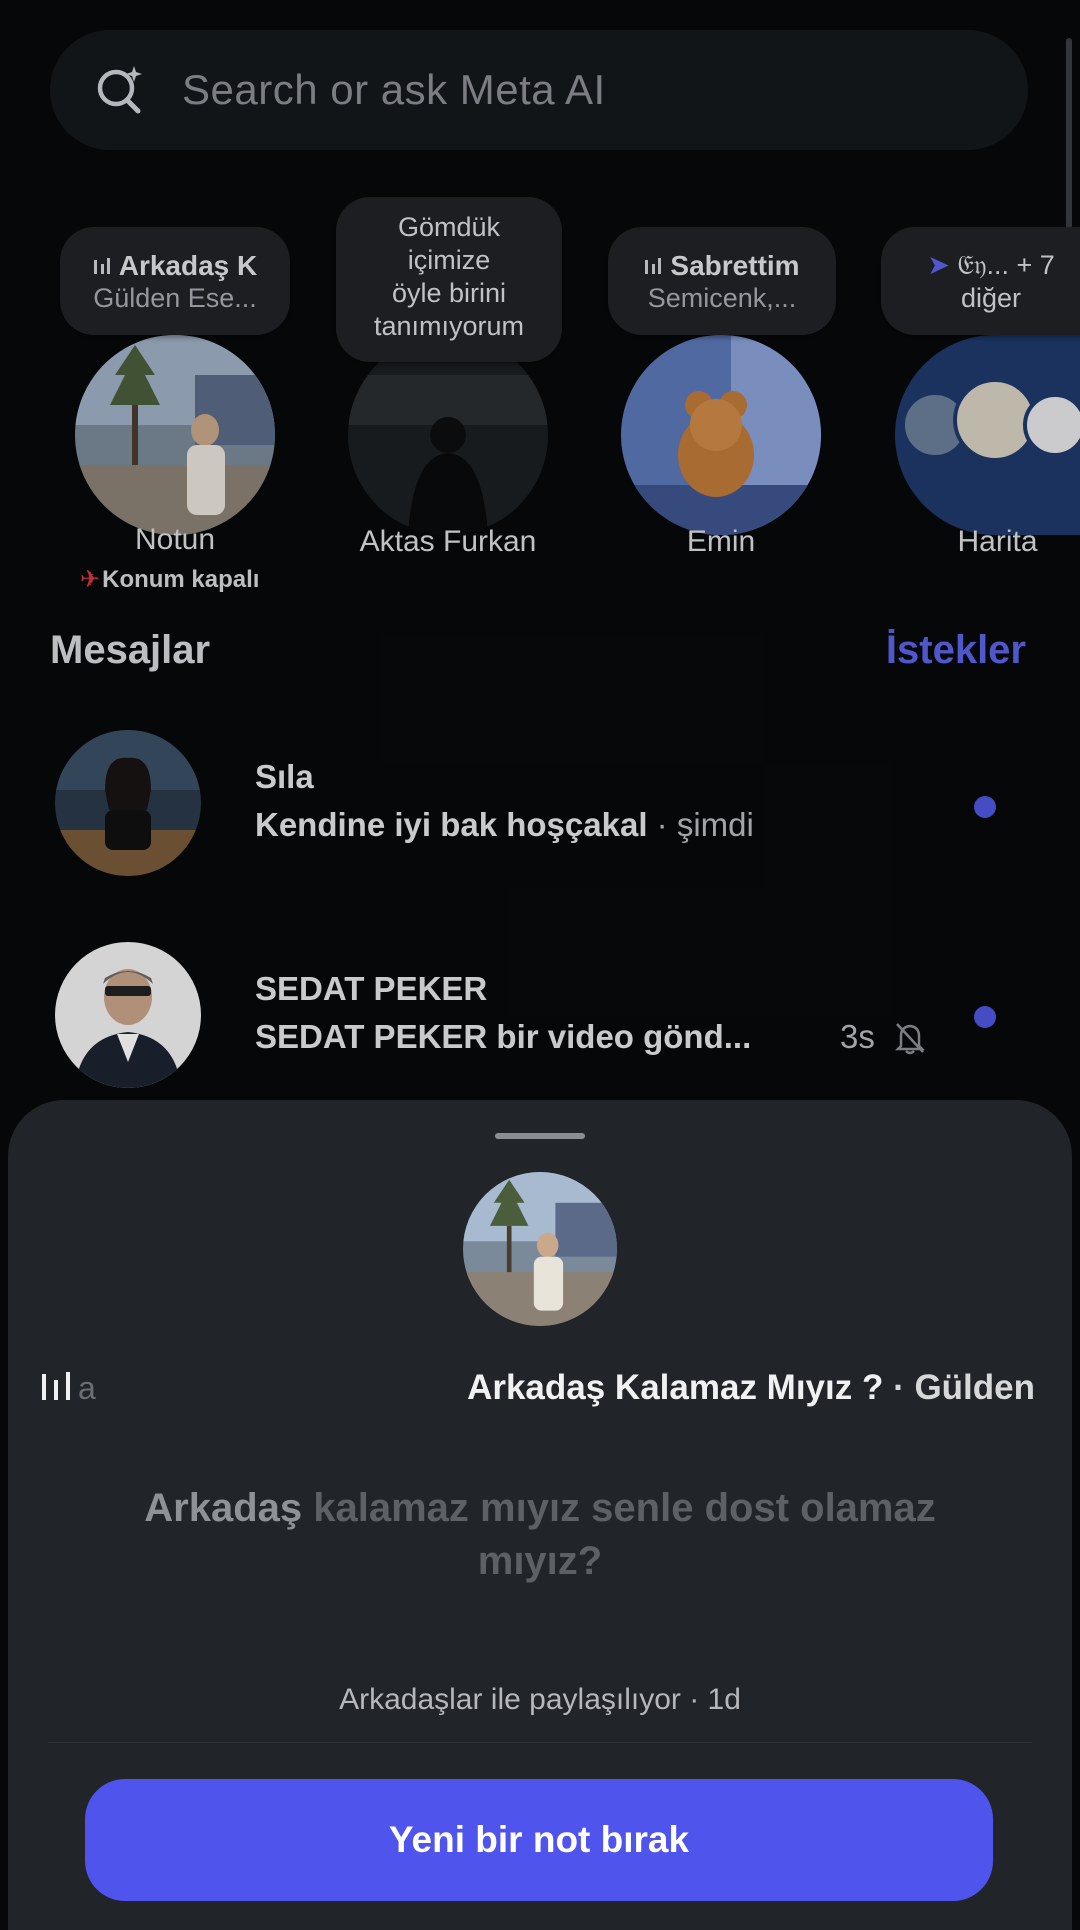 Image resolution: width=1080 pixels, height=1930 pixels. I want to click on sheet-drag-handle, so click(540, 1136).